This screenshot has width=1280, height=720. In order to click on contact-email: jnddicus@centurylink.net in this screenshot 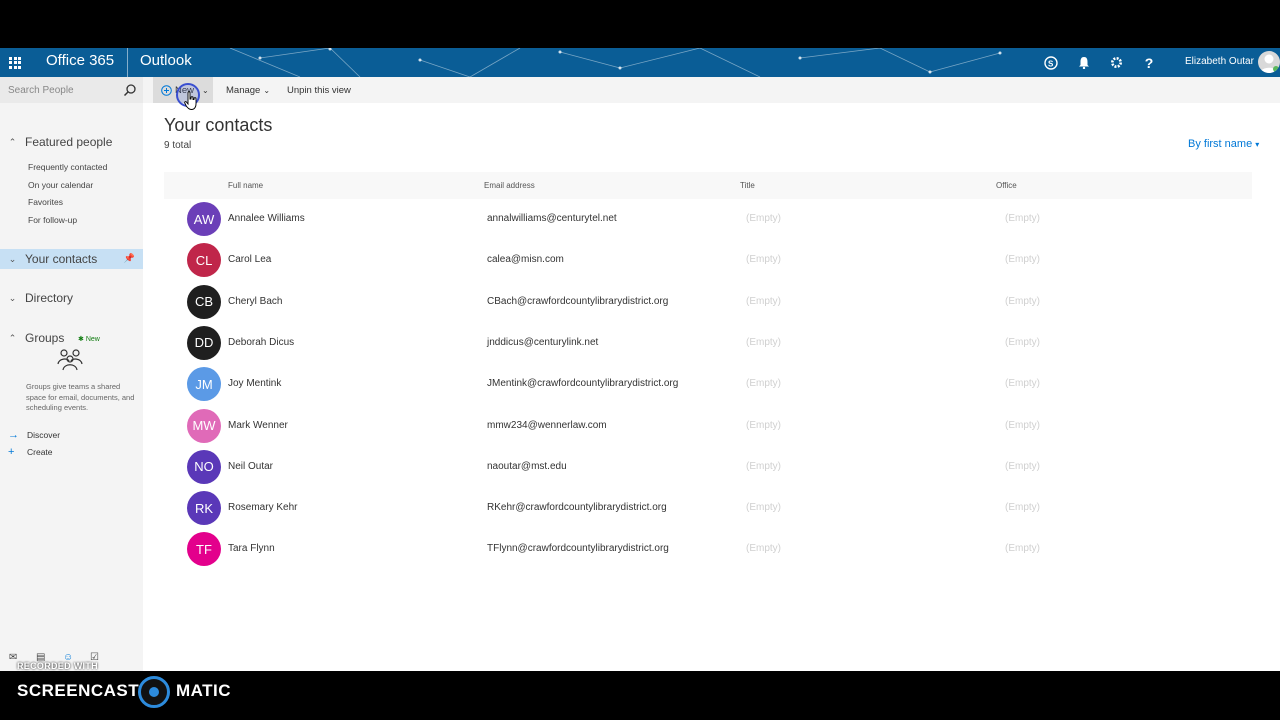, I will do `click(543, 342)`.